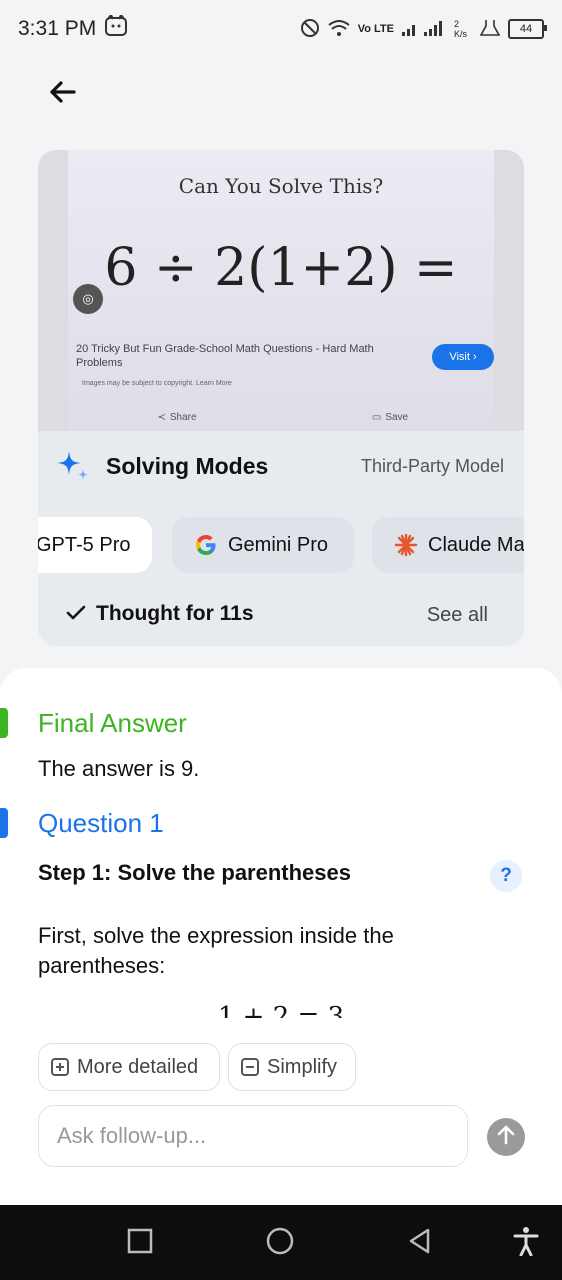  Describe the element at coordinates (375, 29) in the screenshot. I see `network-type: Vo LTE` at that location.